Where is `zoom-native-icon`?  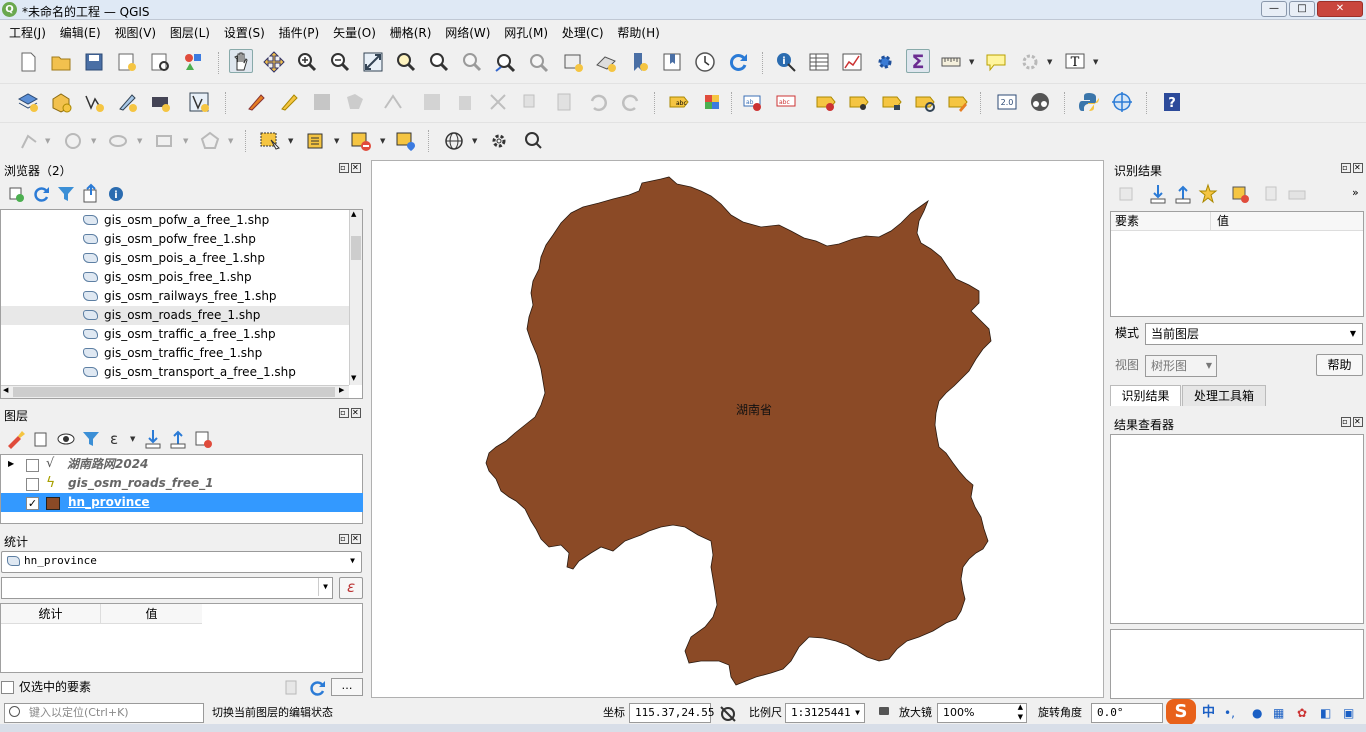
zoom-native-icon is located at coordinates (472, 62).